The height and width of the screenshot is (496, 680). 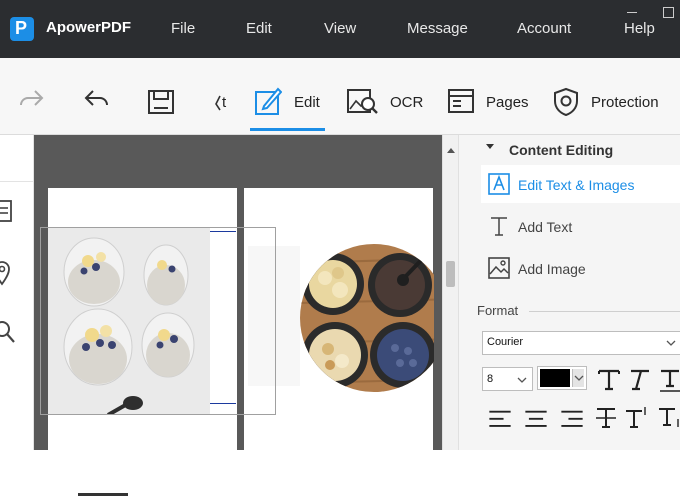 I want to click on selection-handle-bottom, so click(x=223, y=403).